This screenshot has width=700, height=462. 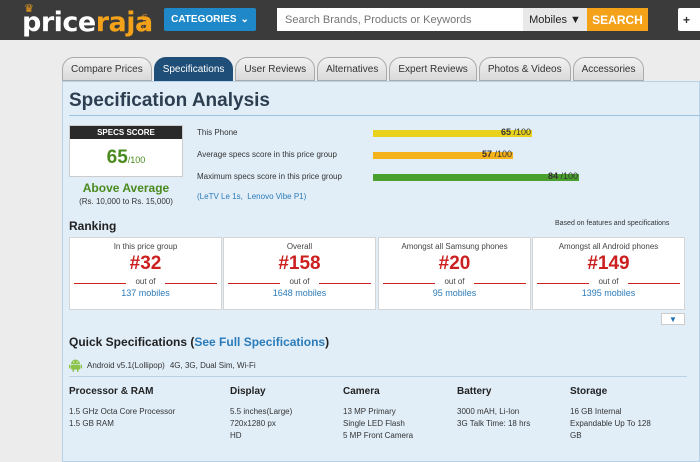 What do you see at coordinates (93, 226) in the screenshot?
I see `ranking-title: Ranking` at bounding box center [93, 226].